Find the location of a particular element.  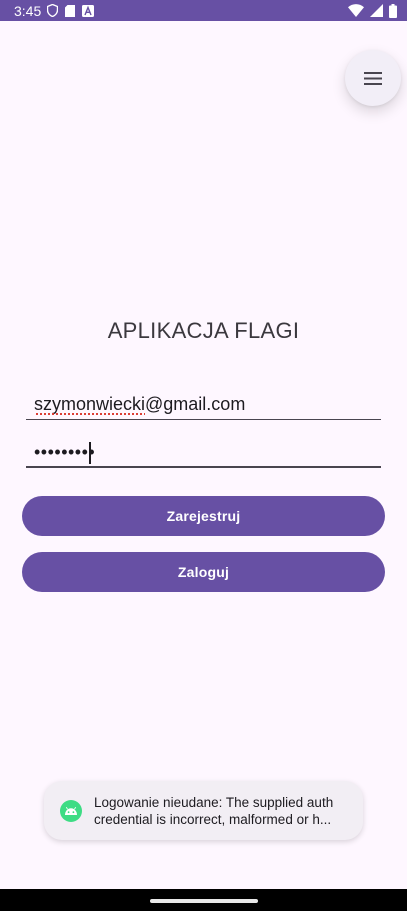

status-right-icons is located at coordinates (372, 10).